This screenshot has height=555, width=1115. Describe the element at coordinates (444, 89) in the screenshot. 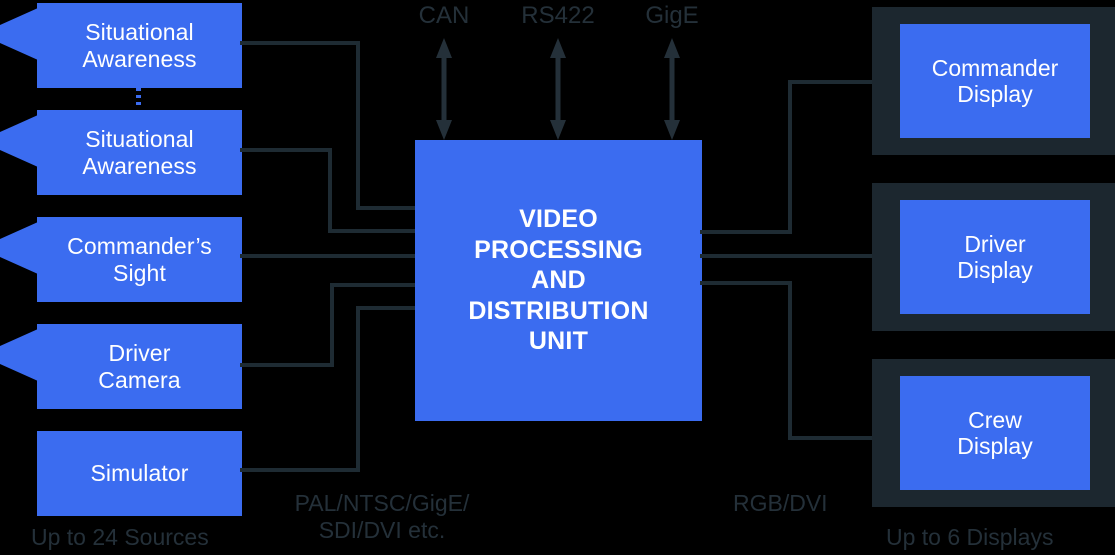

I see `bus-arrow-can-icon` at that location.